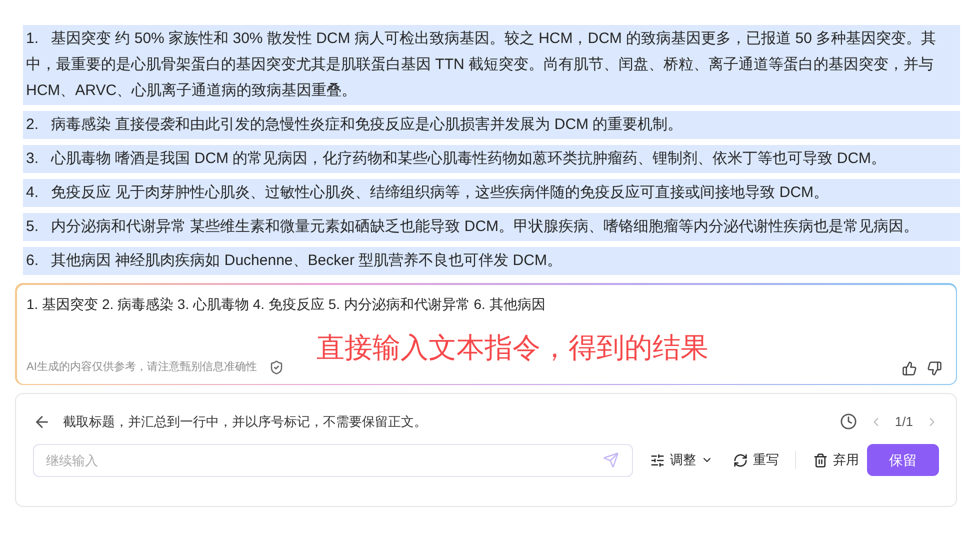 The width and height of the screenshot is (972, 538). I want to click on paragraph: 1. 基因突变 约 50% 家族性和 30% 散发性 DCM 病人可检出致病基因。较之 HCM，DCM 的致病基因更多，已报道 50 多种基因突变。其中，最重要的是心肌骨架蛋白的基因突变尤其是肌联蛋白基因 TTN 截短突变。尚有肌节、闰盘、桥粒、离子通道等蛋白的基因突变，并与 HCM、ARVC、心肌离子通道病的致病基因重叠。, so click(491, 65).